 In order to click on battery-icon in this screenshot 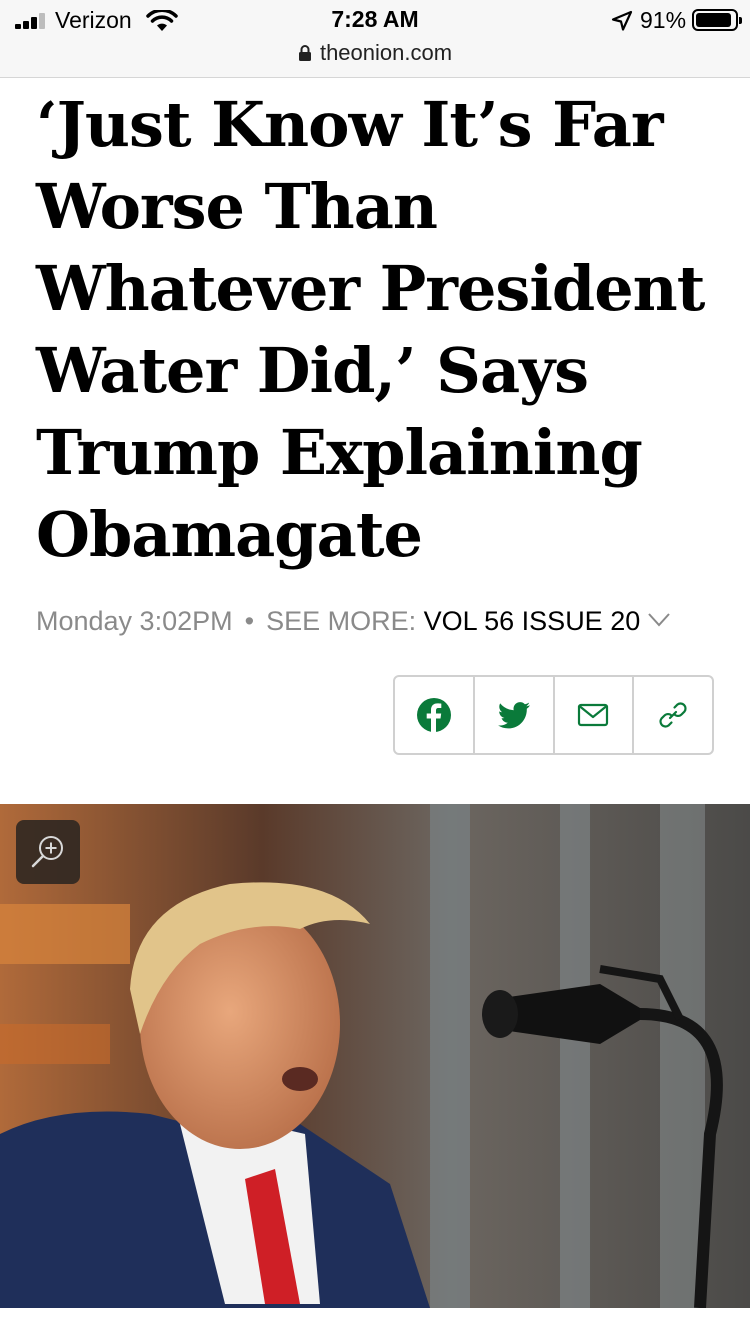, I will do `click(717, 20)`.